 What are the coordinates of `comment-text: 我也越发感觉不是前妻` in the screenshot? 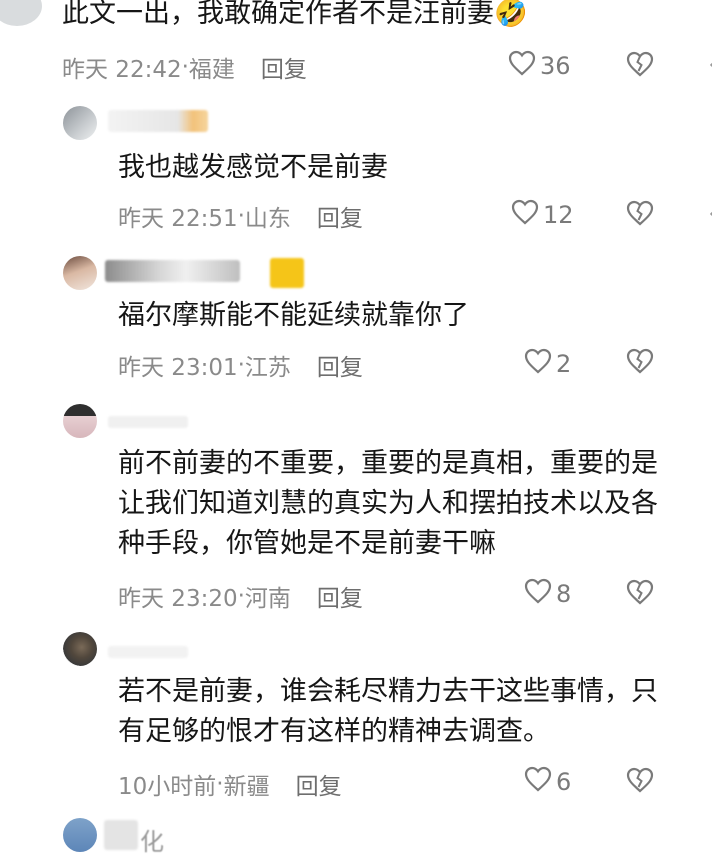 It's located at (253, 168).